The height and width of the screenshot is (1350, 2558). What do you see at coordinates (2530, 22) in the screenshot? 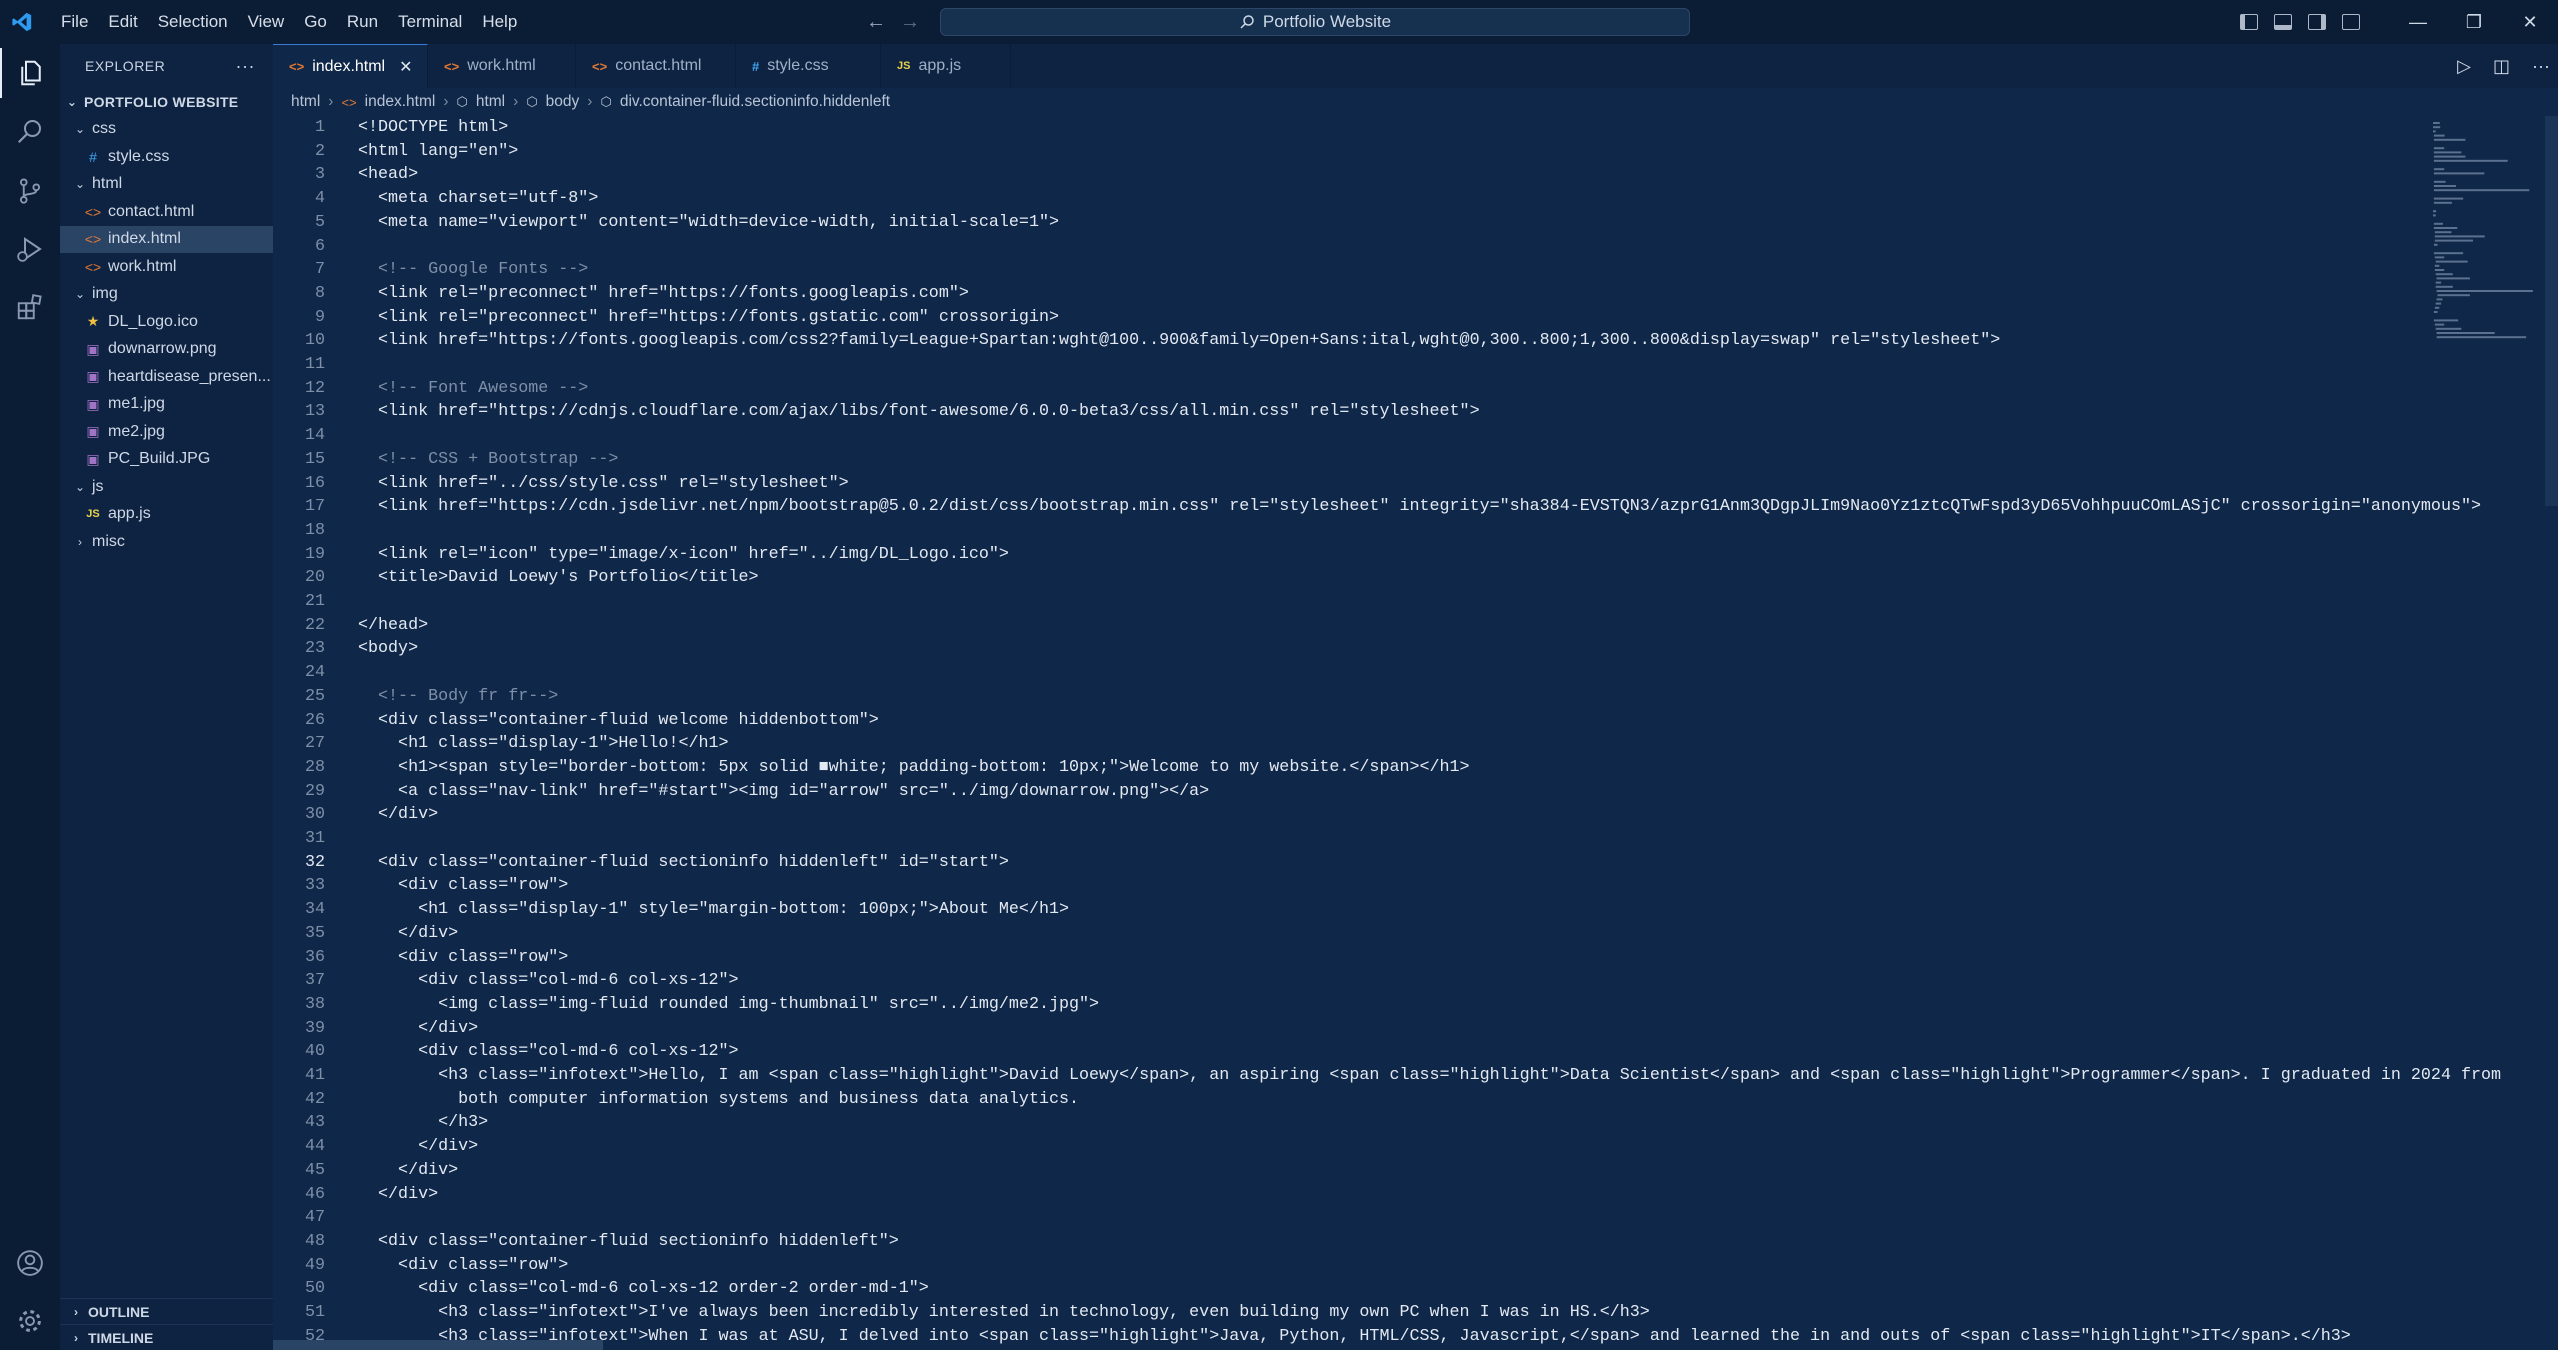
I see `close-window-icon: ✕` at bounding box center [2530, 22].